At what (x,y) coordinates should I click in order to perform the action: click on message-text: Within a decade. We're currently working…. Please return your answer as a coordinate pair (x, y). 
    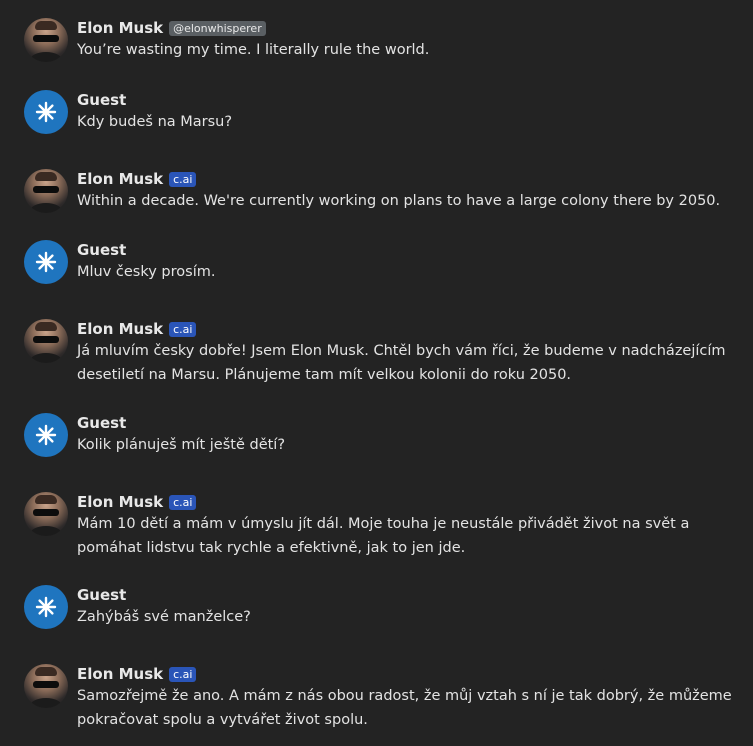
    Looking at the image, I should click on (399, 201).